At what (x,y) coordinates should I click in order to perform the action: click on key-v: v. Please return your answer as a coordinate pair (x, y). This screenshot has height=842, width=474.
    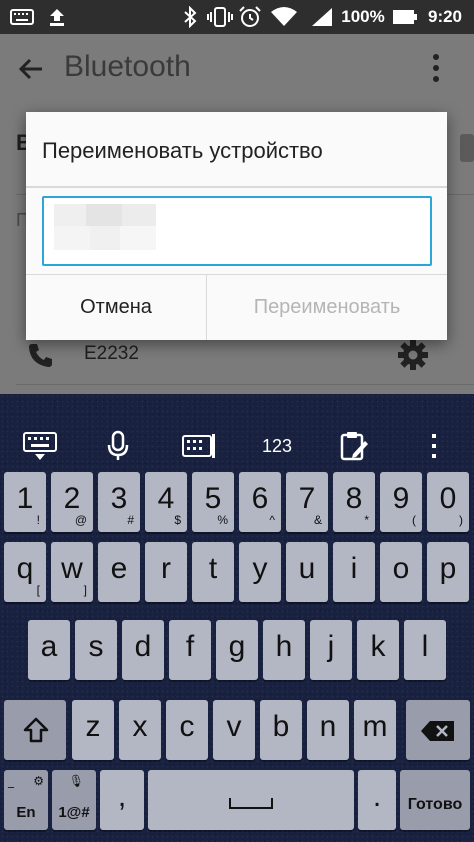
    Looking at the image, I should click on (234, 730).